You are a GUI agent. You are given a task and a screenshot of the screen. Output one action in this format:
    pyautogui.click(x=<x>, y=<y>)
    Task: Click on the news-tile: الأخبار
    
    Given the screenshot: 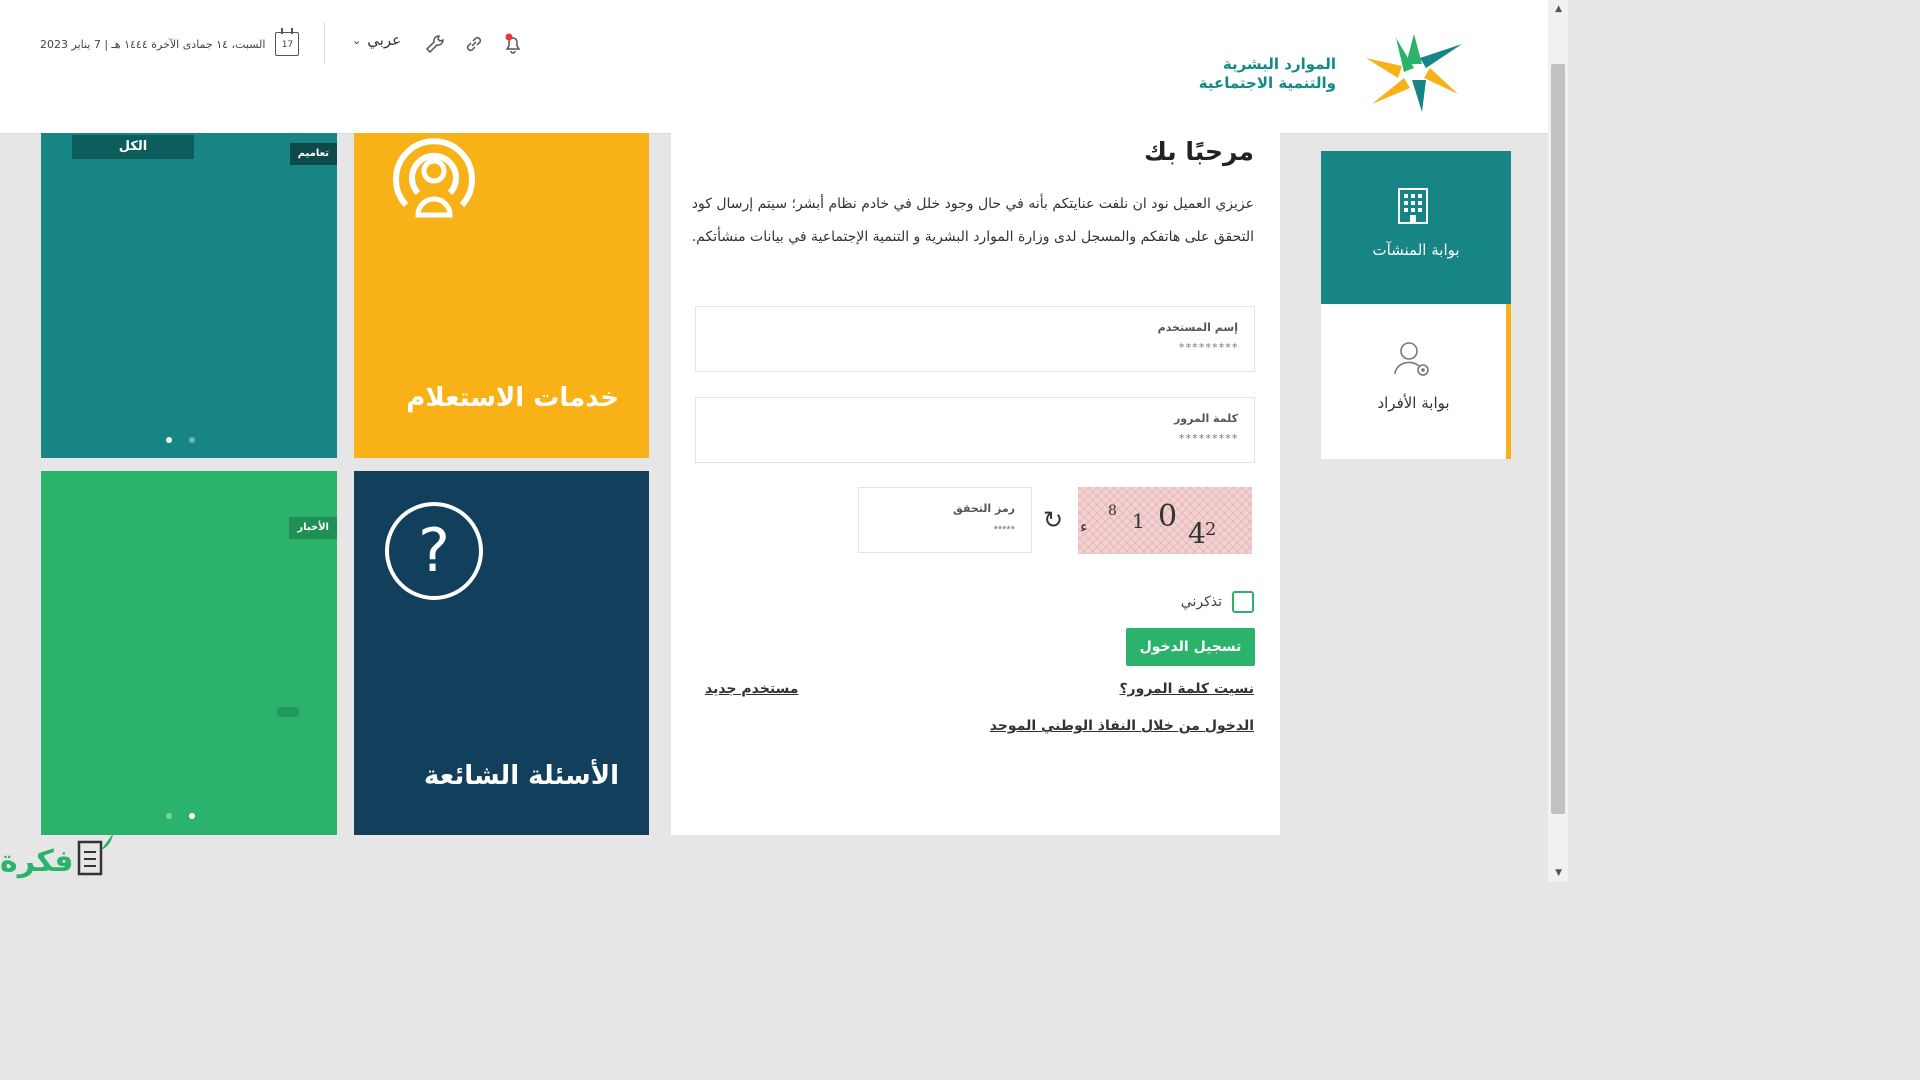 What is the action you would take?
    pyautogui.click(x=189, y=653)
    